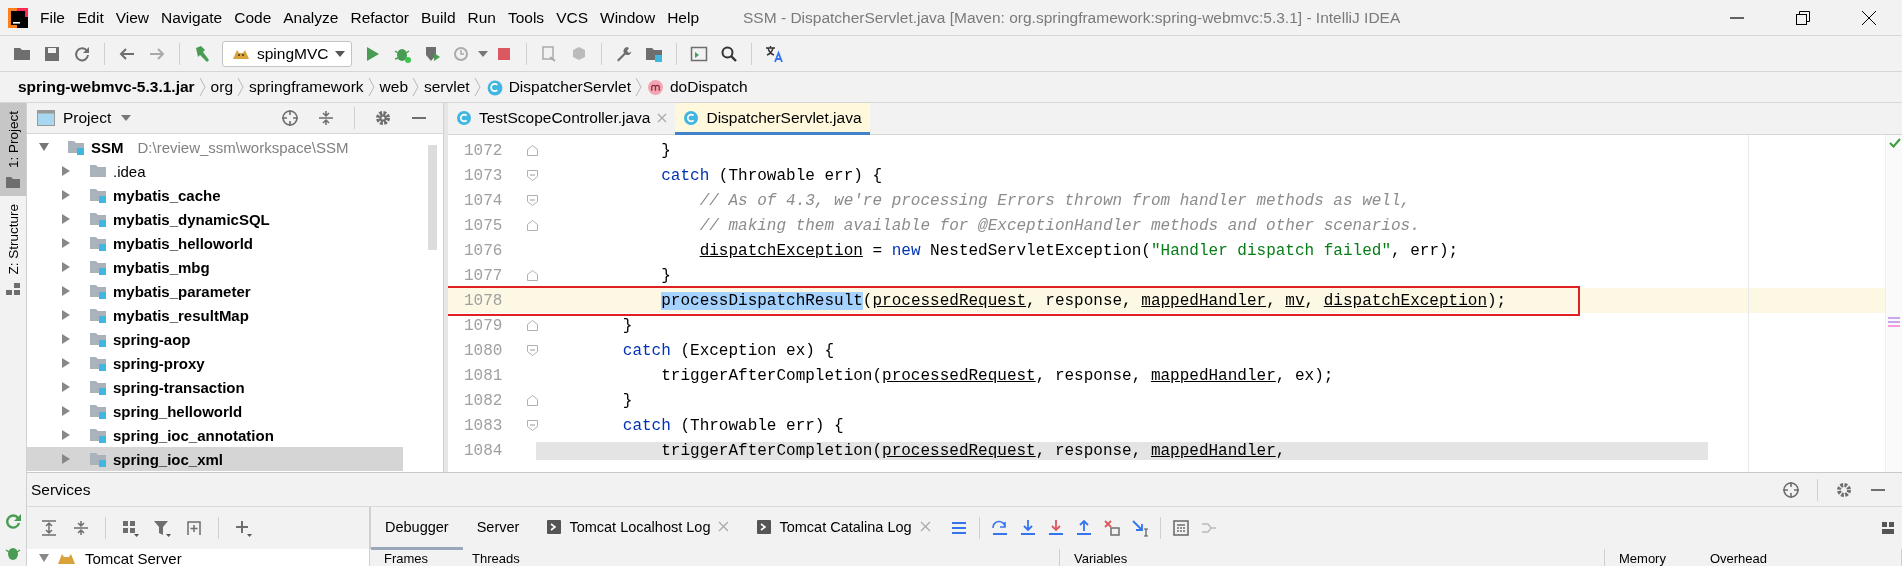  I want to click on editor-tab: DispatcherServlet.java, so click(772, 119).